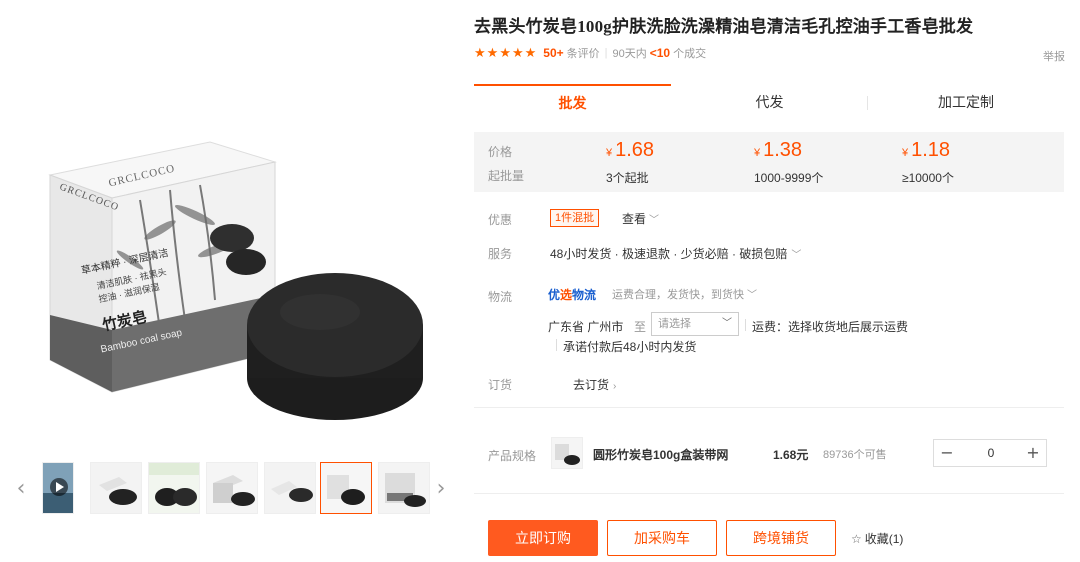  What do you see at coordinates (684, 294) in the screenshot?
I see `logistics-desc: 运费合理，发货快，到货快 ﹀` at bounding box center [684, 294].